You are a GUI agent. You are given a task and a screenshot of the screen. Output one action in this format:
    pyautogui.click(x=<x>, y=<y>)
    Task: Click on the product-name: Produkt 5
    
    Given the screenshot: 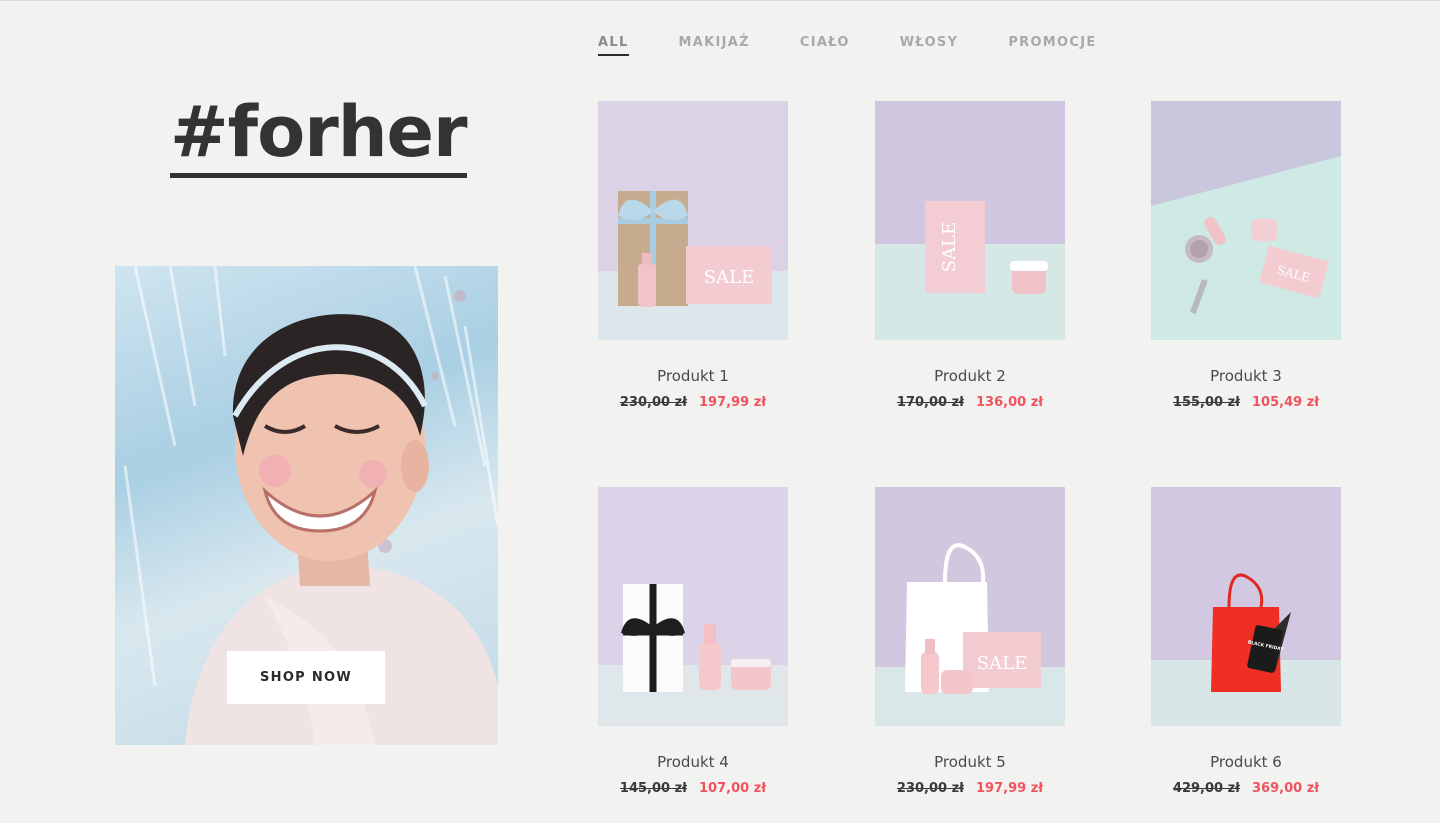 What is the action you would take?
    pyautogui.click(x=970, y=762)
    